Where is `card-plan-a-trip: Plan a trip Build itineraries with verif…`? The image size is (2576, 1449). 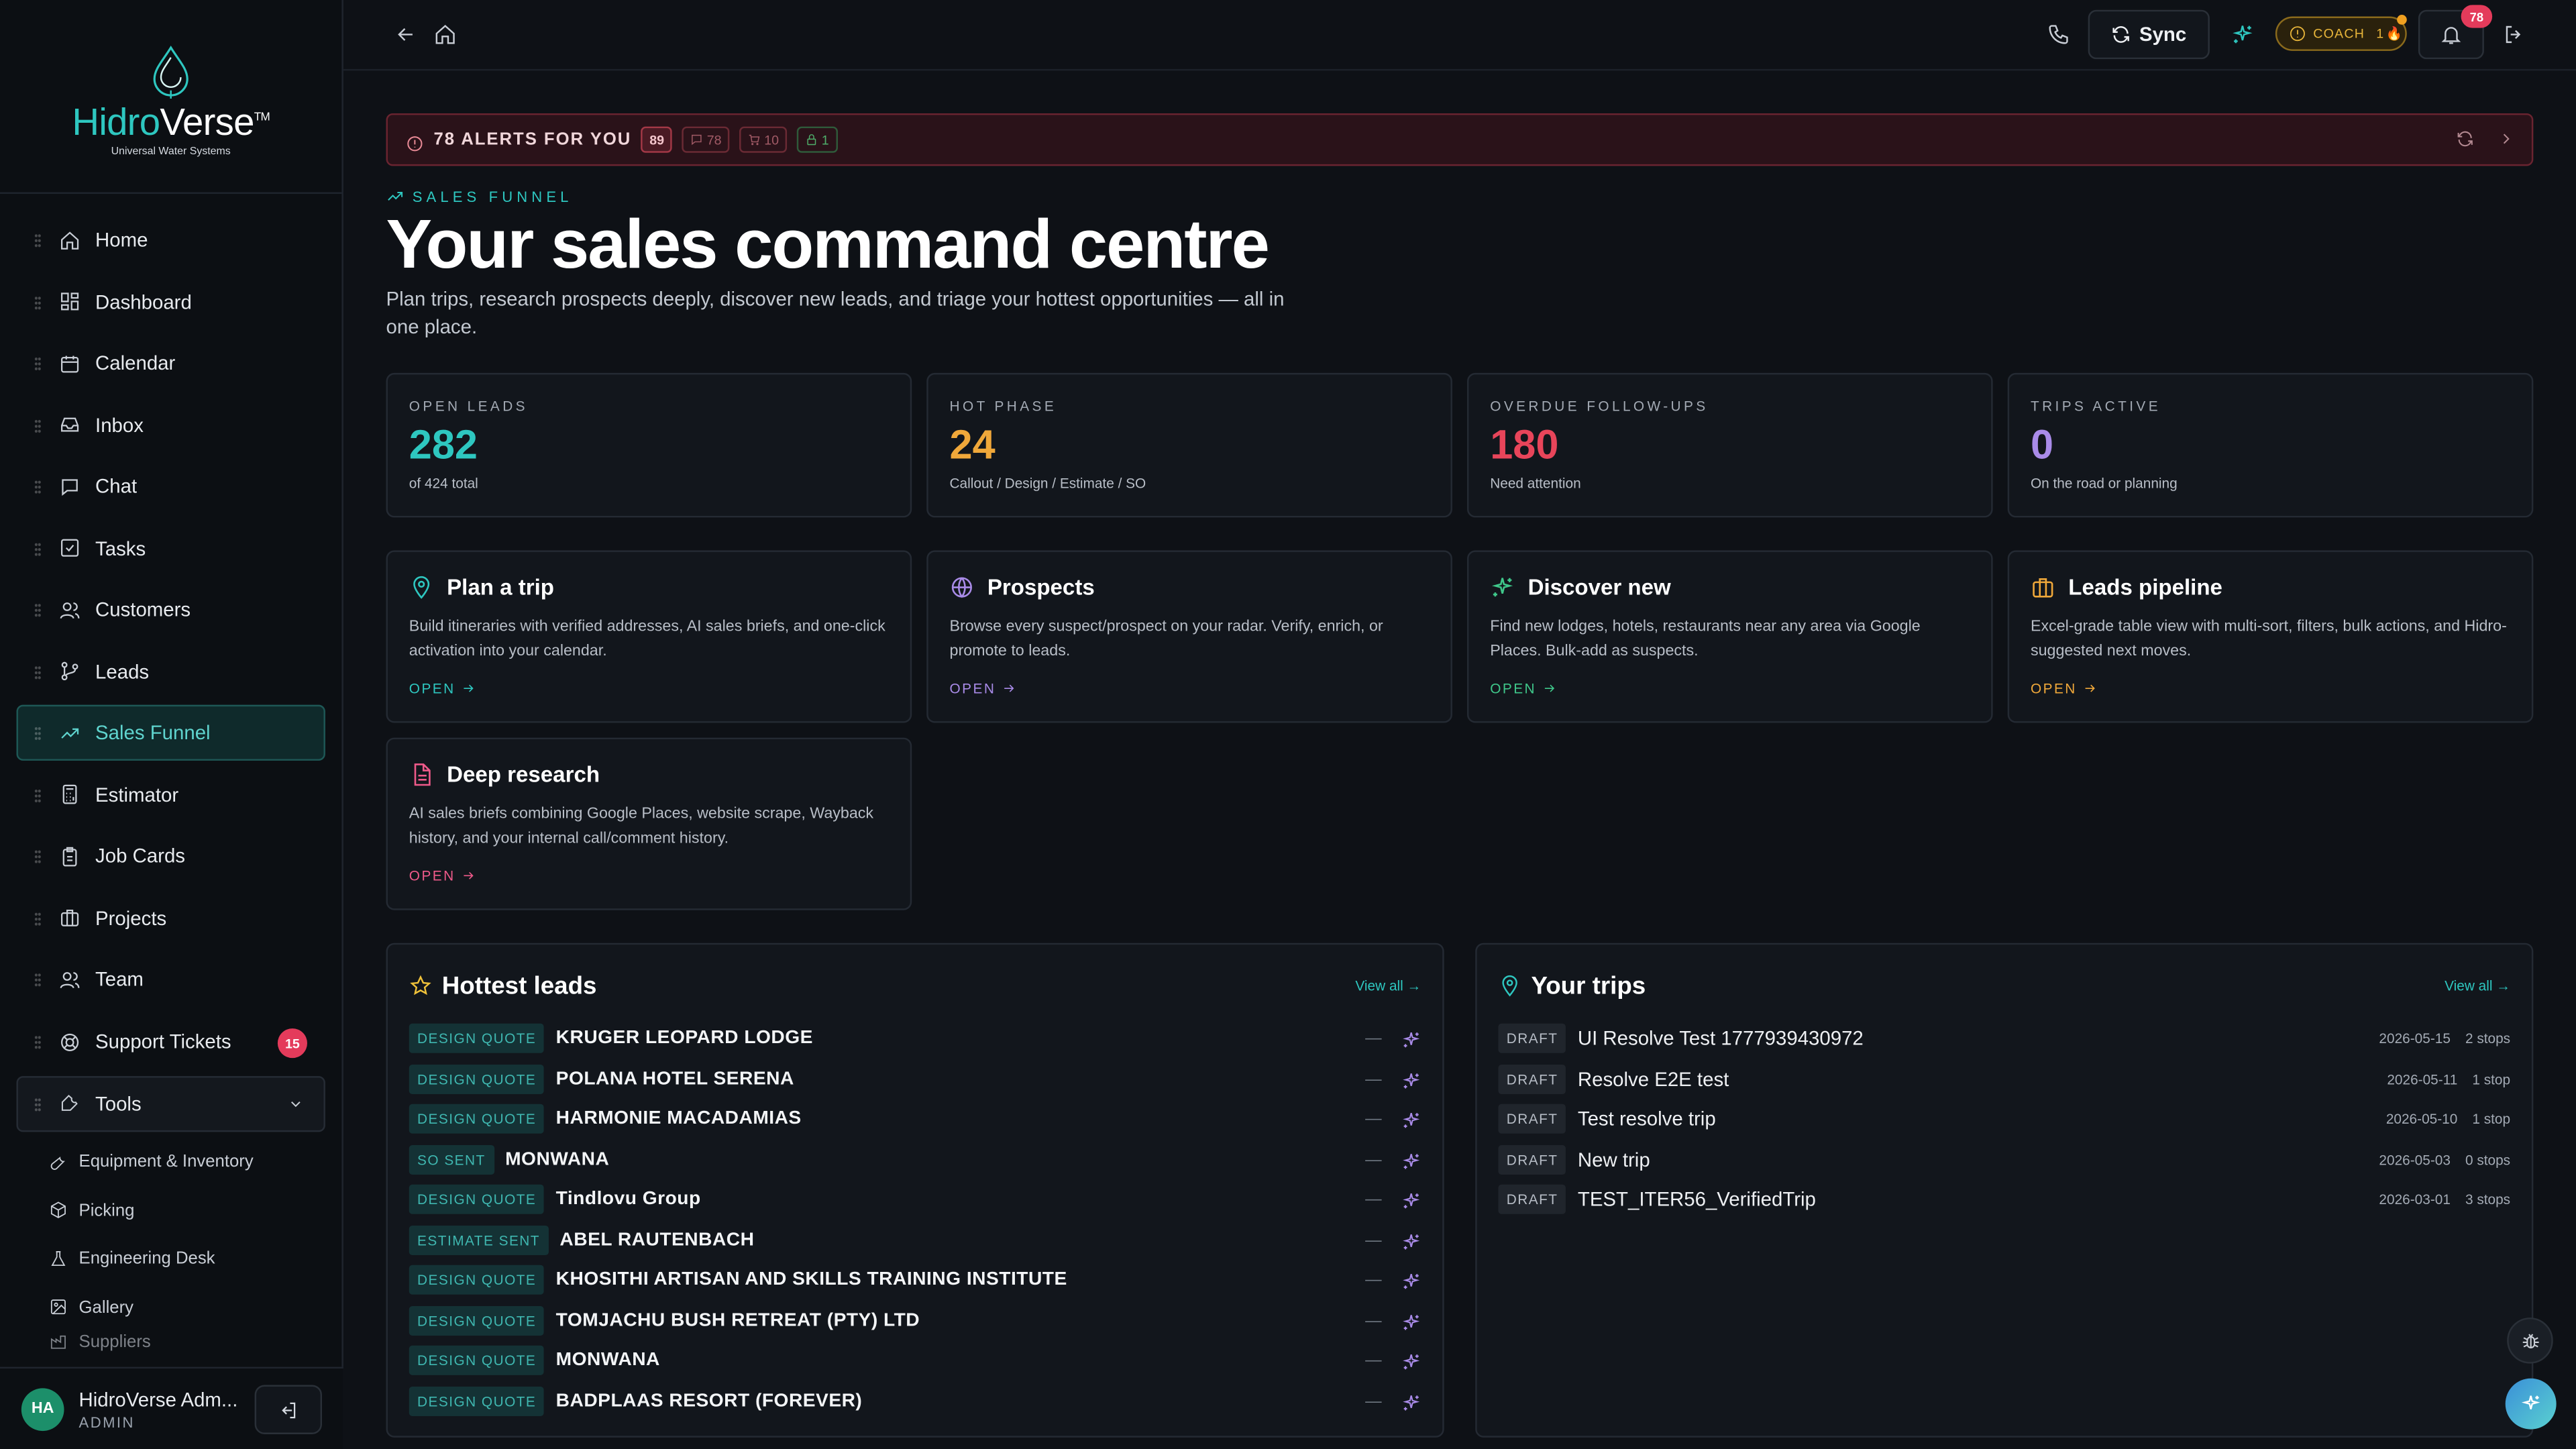
card-plan-a-trip: Plan a trip Build itineraries with verif… is located at coordinates (649, 636).